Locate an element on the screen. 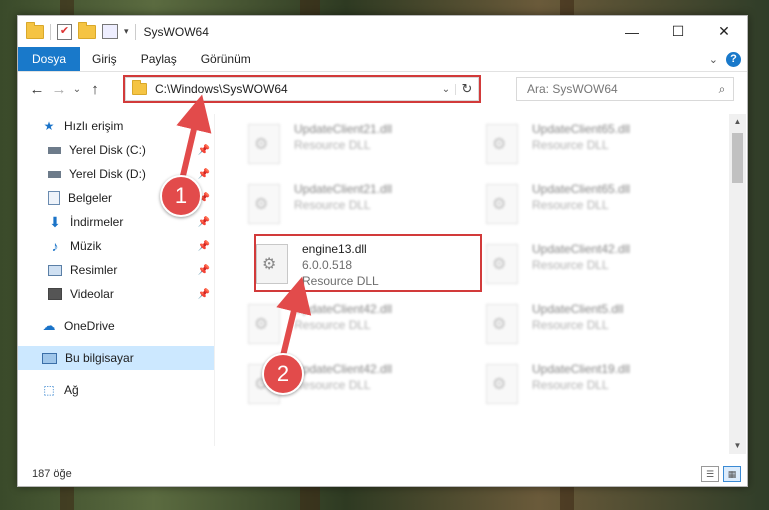 This screenshot has height=510, width=769. sidebar-item-label: OneDrive is located at coordinates (89, 326).